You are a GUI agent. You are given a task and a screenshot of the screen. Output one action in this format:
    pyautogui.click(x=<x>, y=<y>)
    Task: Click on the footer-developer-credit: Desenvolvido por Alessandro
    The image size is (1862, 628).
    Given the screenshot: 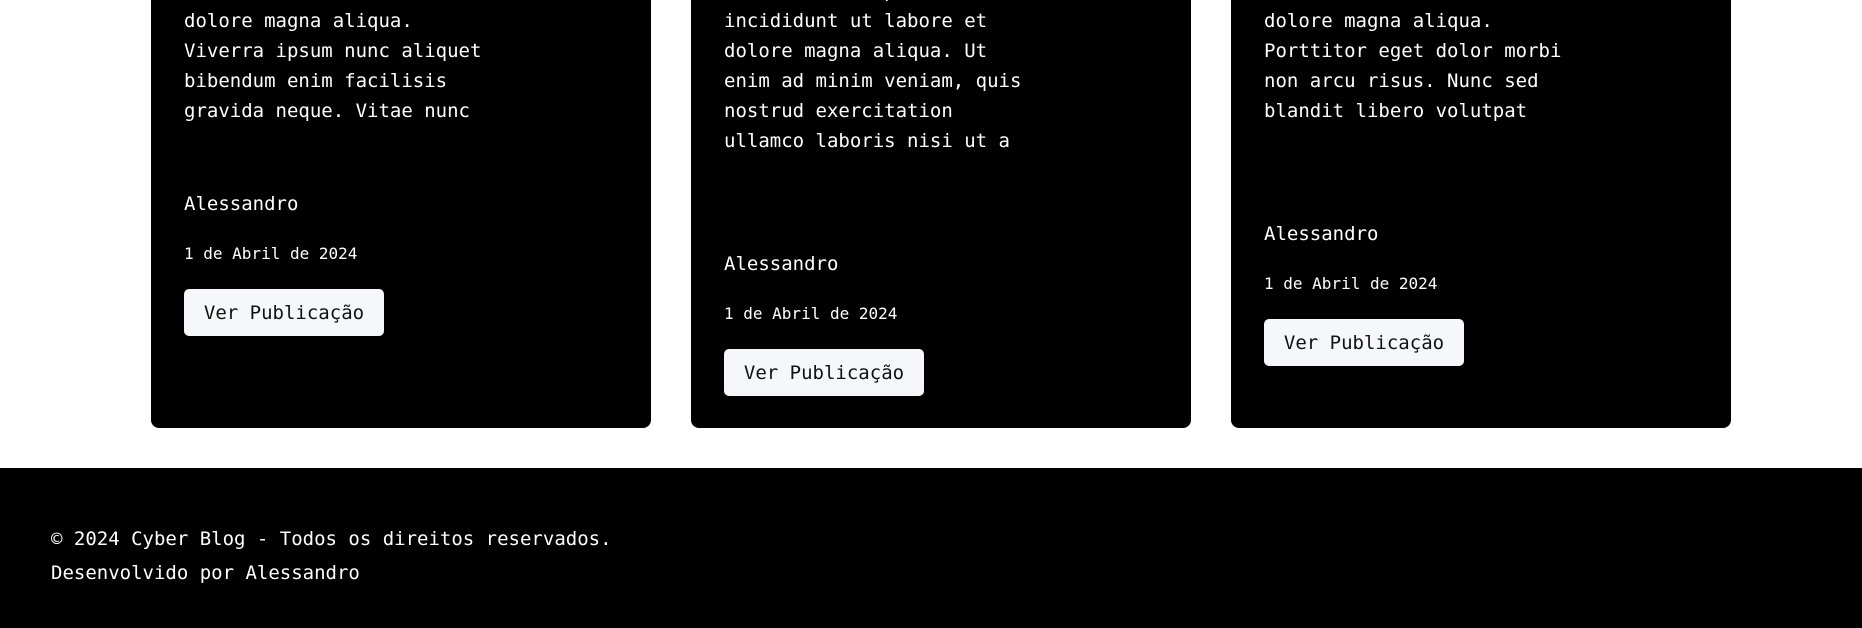 What is the action you would take?
    pyautogui.click(x=205, y=573)
    